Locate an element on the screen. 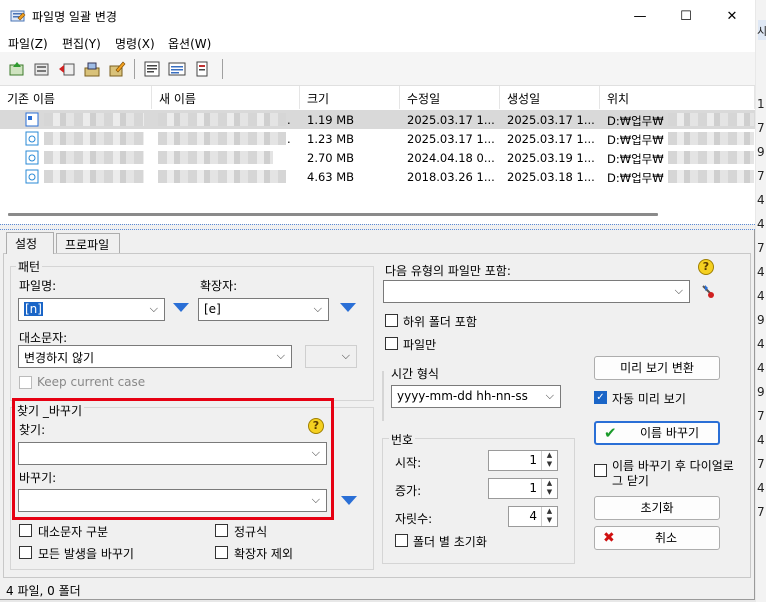 This screenshot has width=766, height=602. minimize-button: — is located at coordinates (640, 16).